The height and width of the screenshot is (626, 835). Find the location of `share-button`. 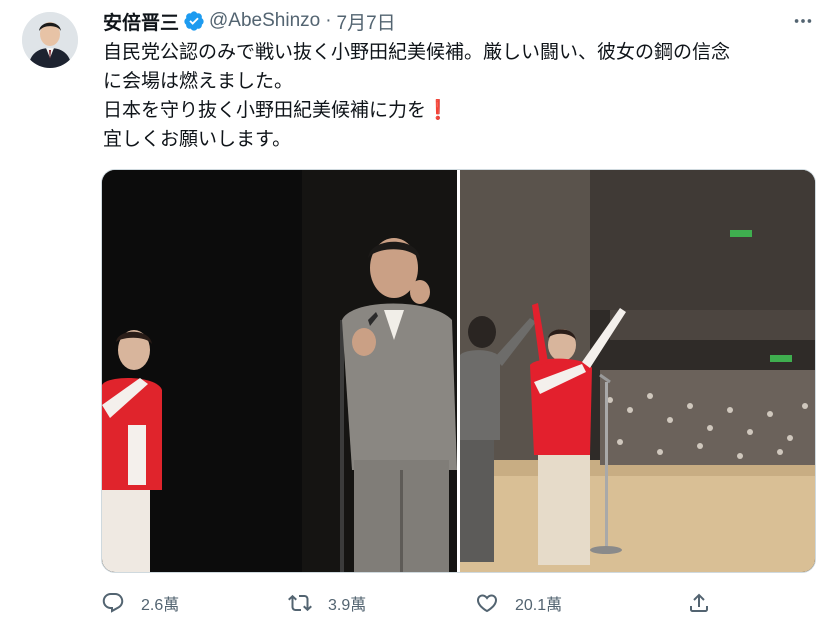

share-button is located at coordinates (699, 603).